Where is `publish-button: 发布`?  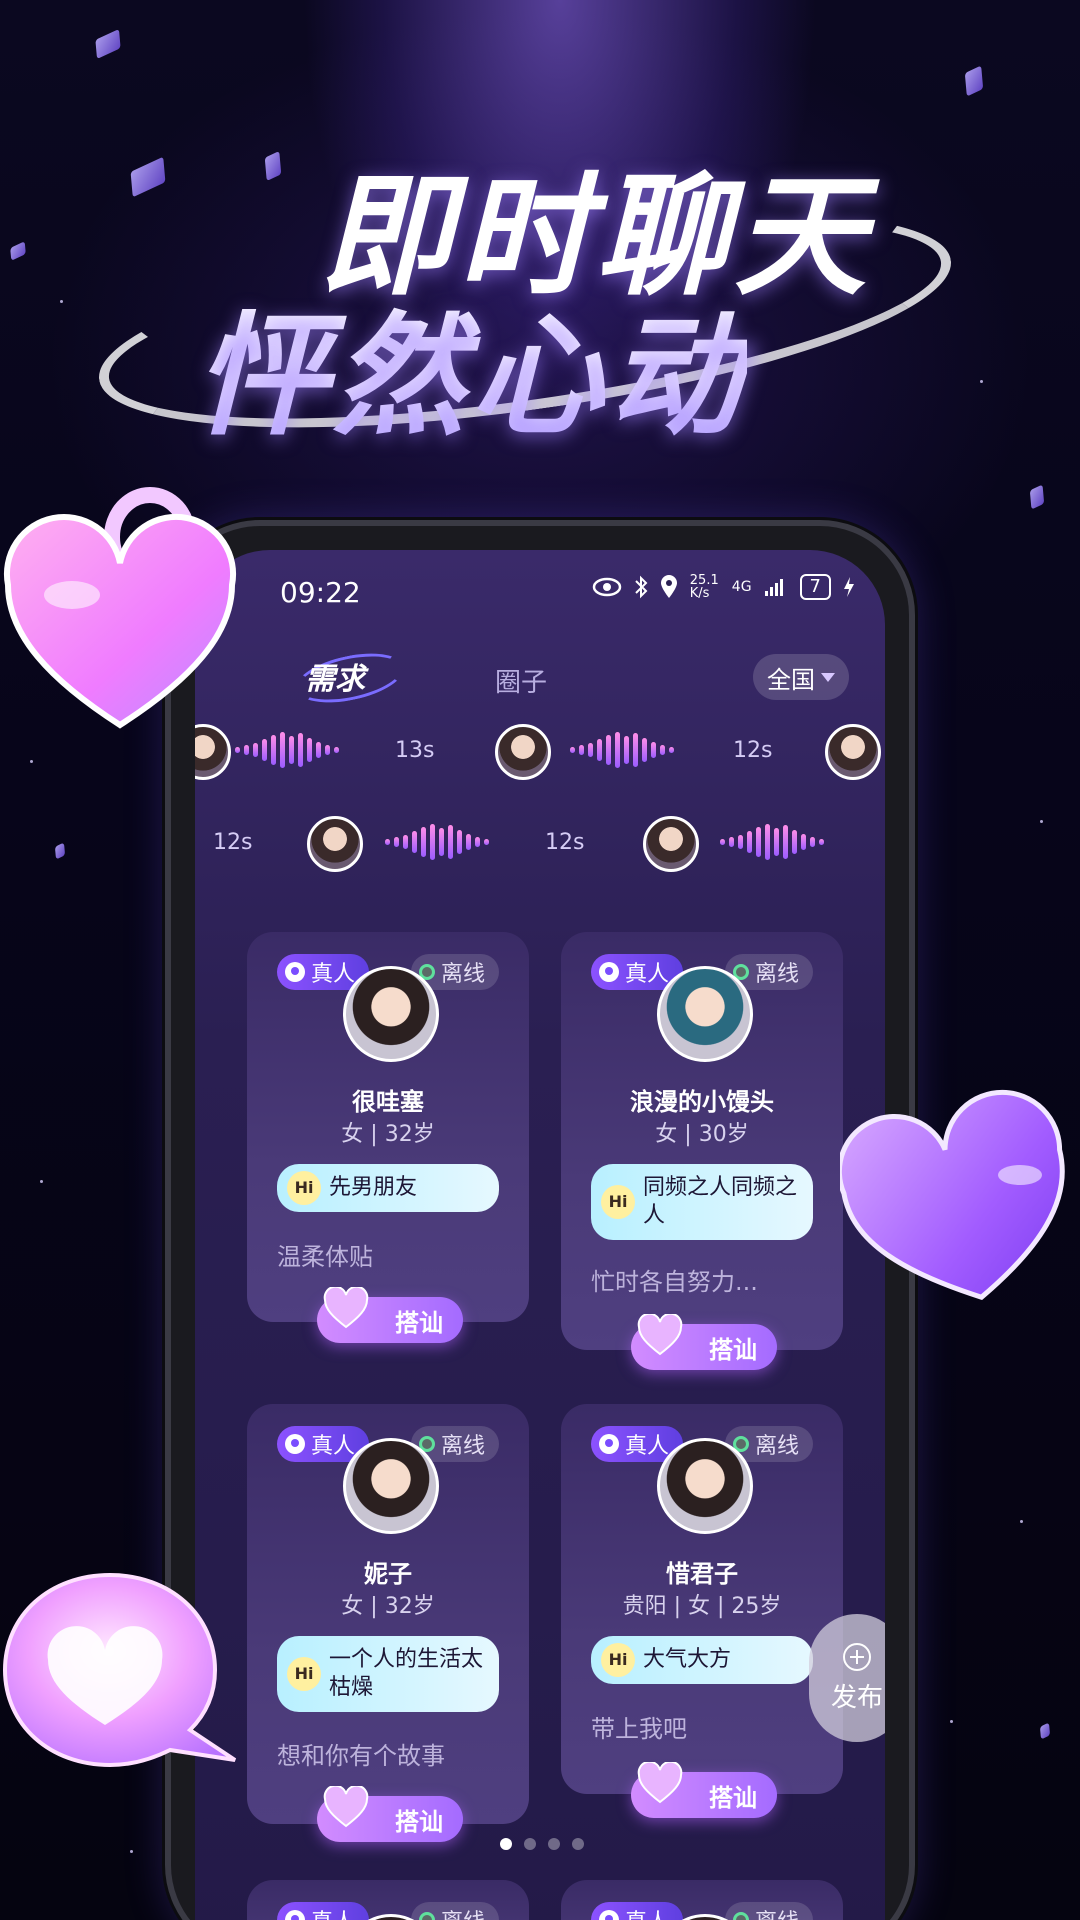
publish-button: 发布 is located at coordinates (847, 1678).